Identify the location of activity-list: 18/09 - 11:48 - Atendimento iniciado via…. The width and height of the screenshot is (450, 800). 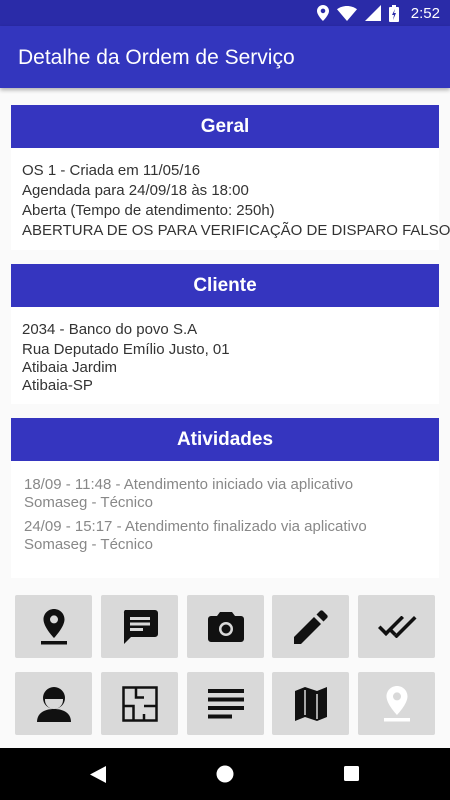
(229, 518).